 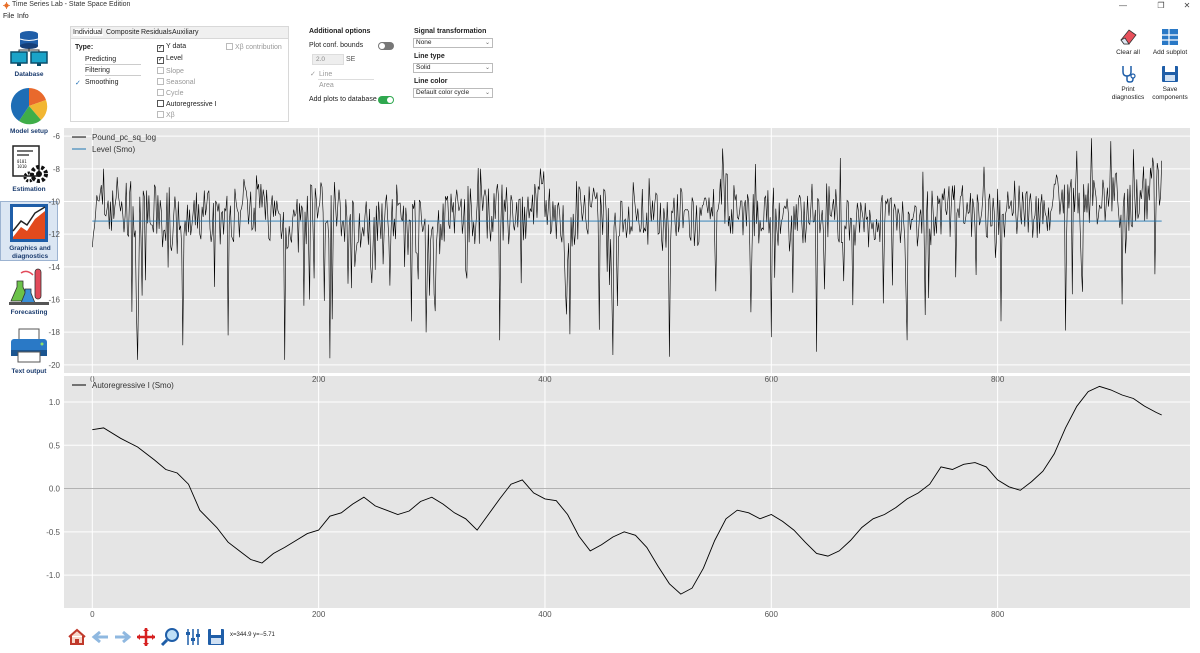 I want to click on checkbox-unchecked, so click(x=160, y=103).